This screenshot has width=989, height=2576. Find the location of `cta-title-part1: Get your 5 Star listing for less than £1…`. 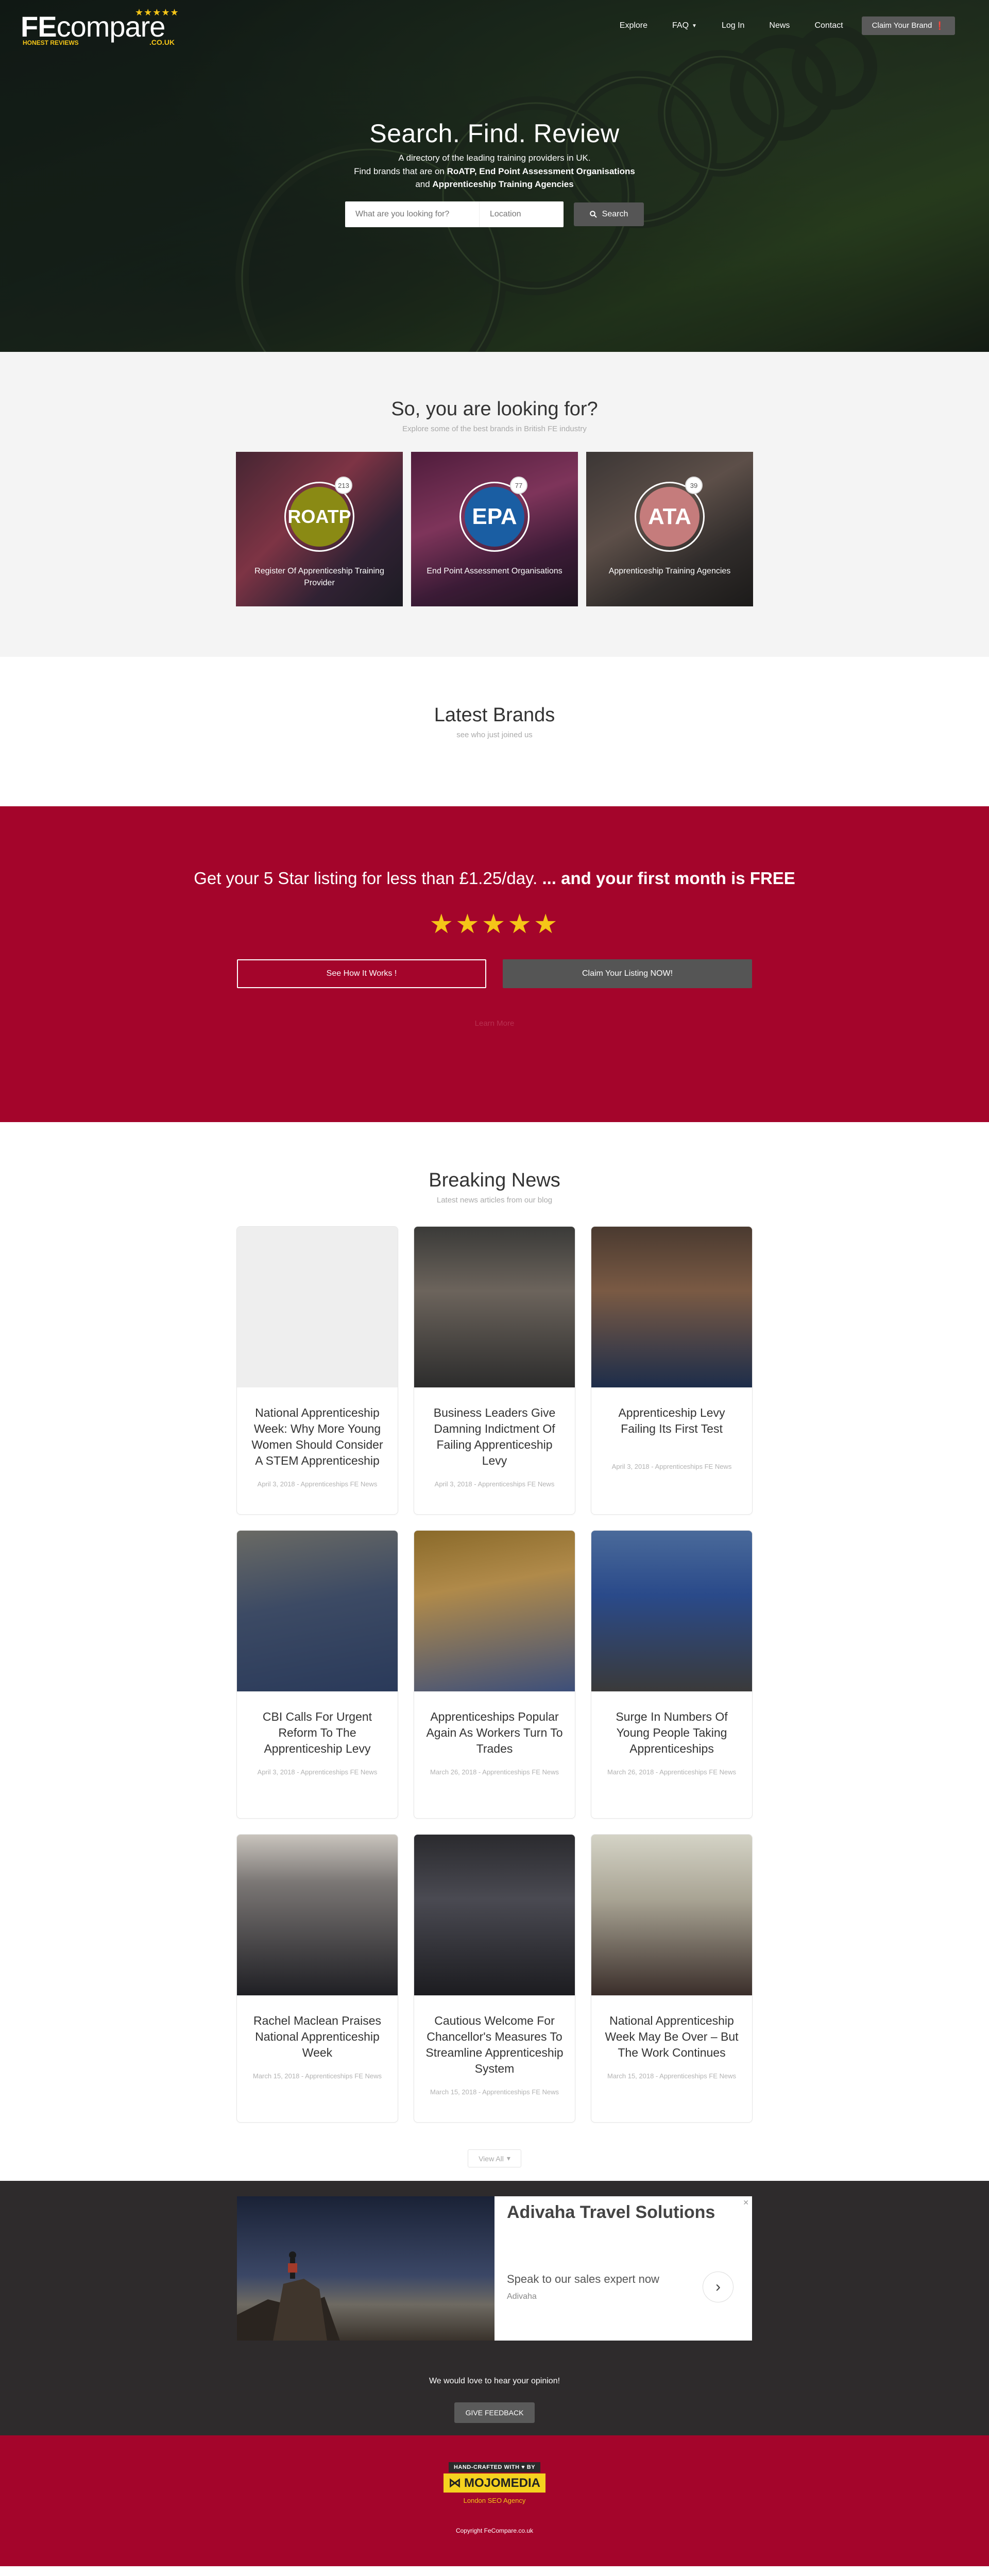

cta-title-part1: Get your 5 Star listing for less than £1… is located at coordinates (368, 878).